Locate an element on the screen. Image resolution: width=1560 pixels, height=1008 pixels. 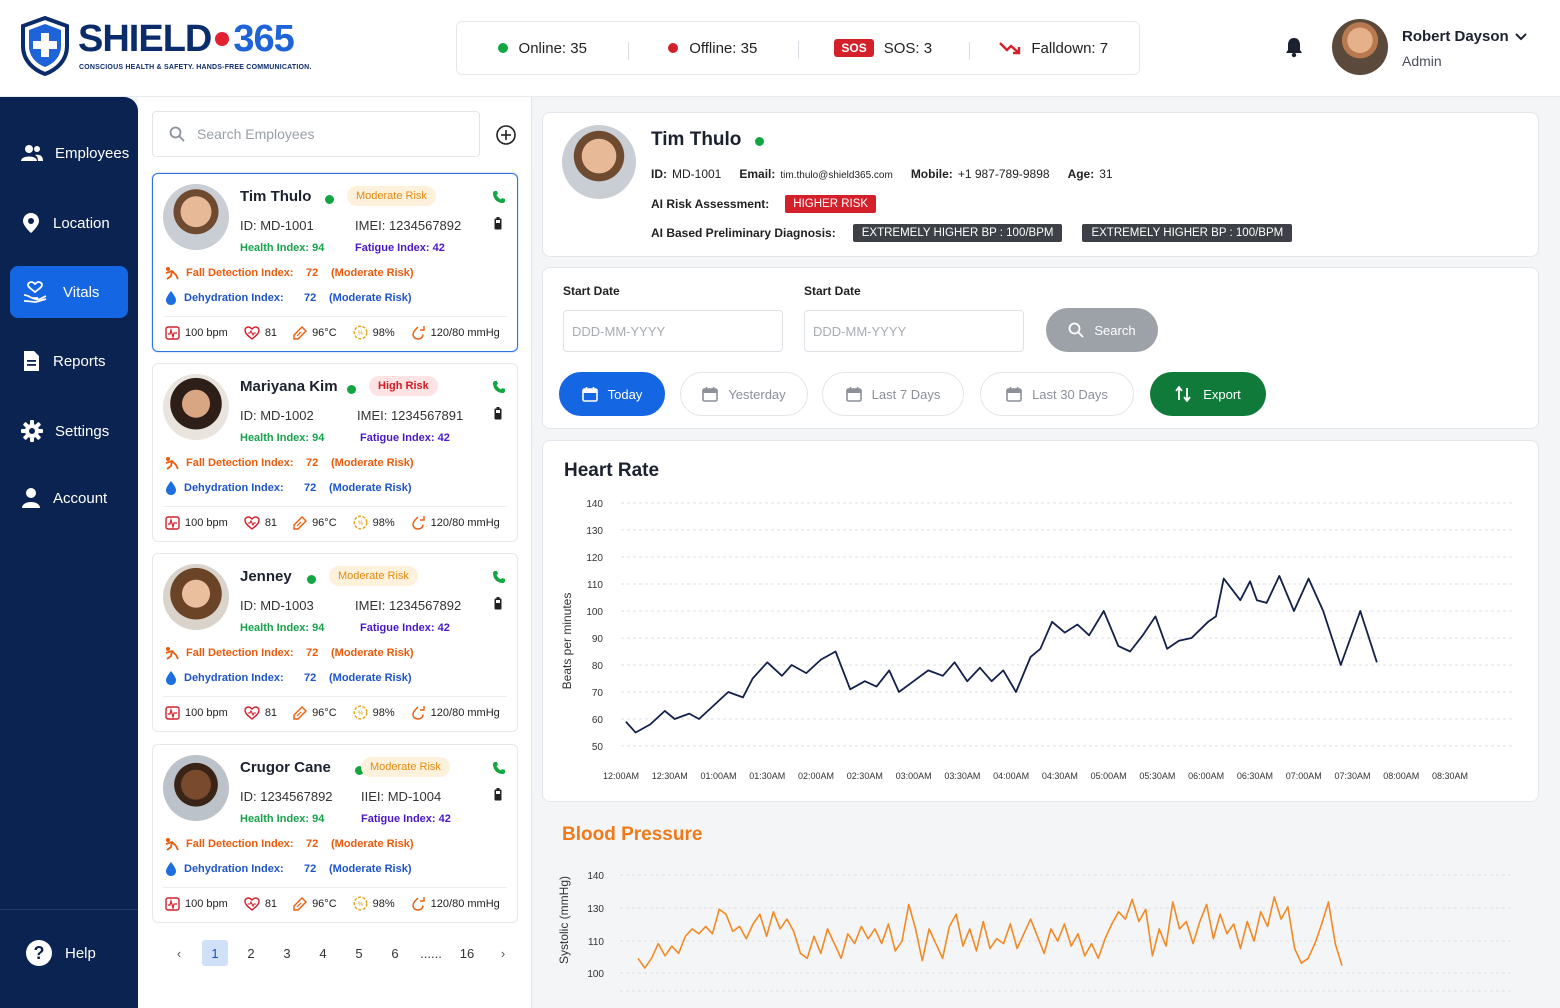
vital-heart: 81 is located at coordinates (260, 522).